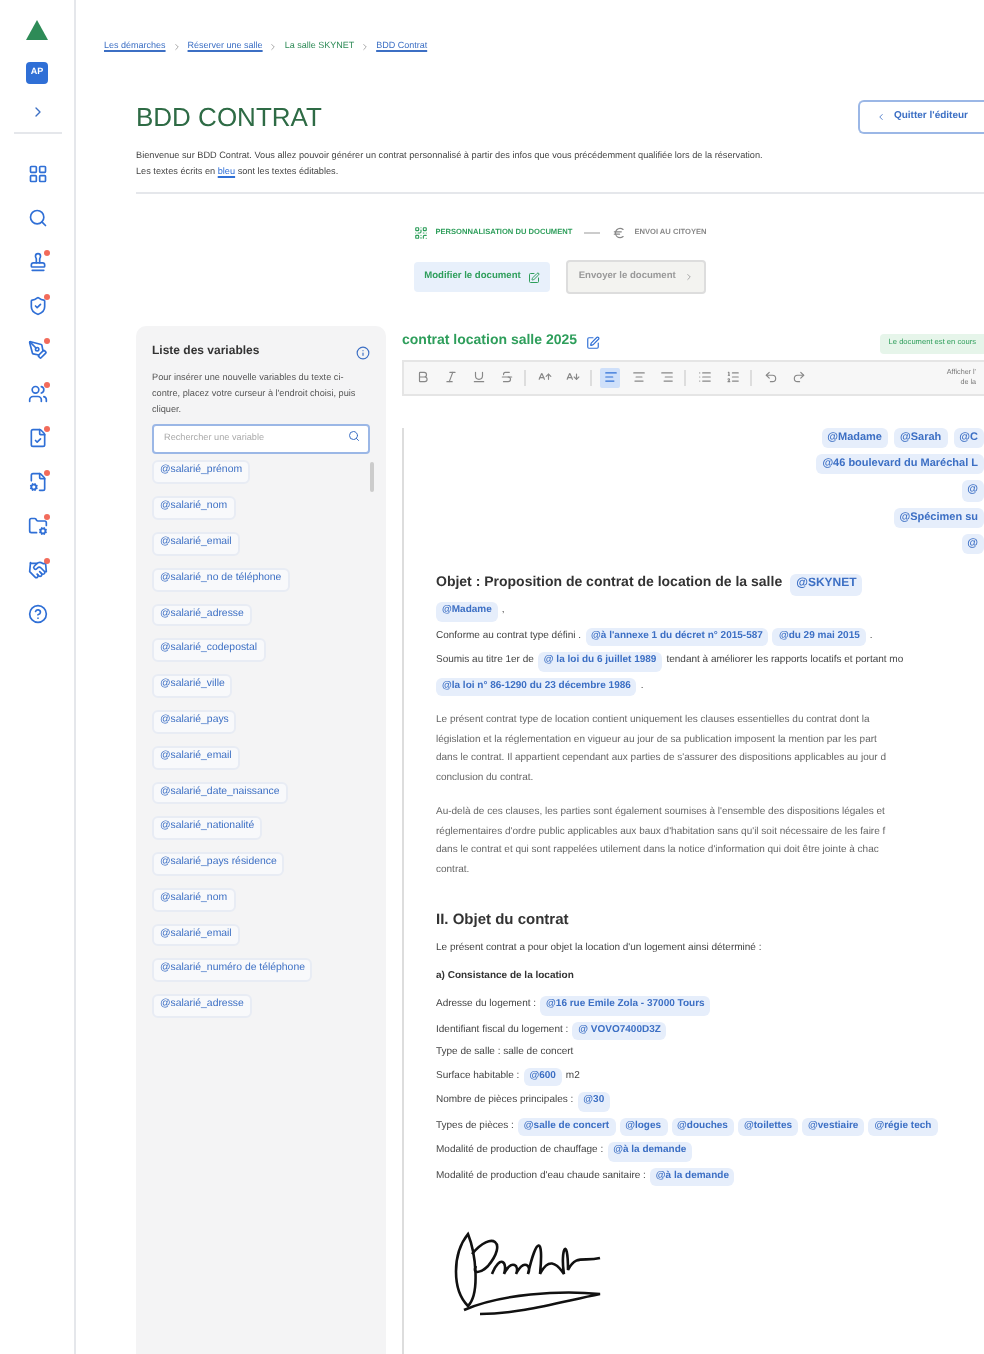 The height and width of the screenshot is (1354, 984). What do you see at coordinates (880, 117) in the screenshot?
I see `chevron-left-icon` at bounding box center [880, 117].